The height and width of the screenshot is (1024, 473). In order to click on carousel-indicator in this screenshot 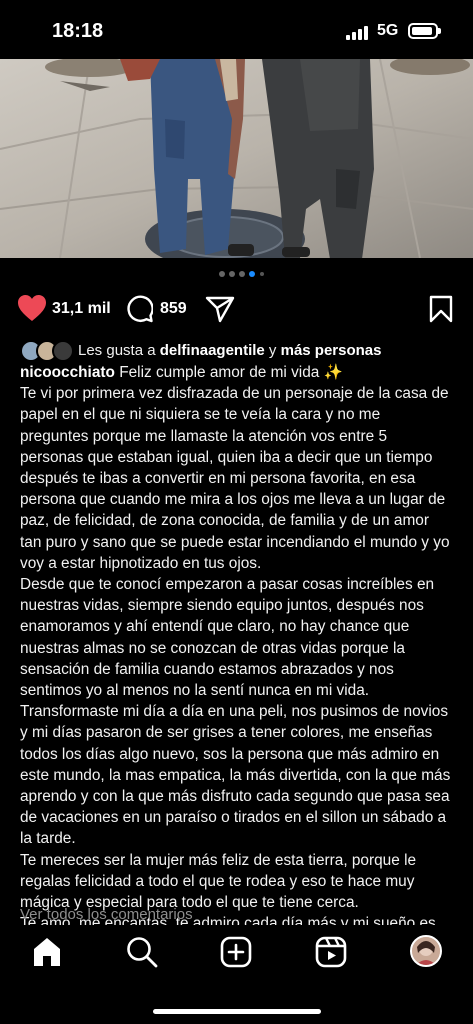, I will do `click(249, 275)`.